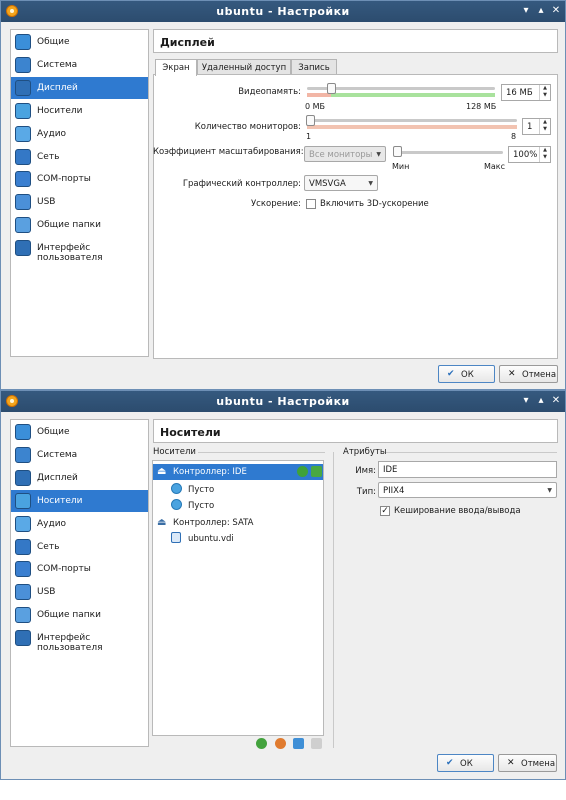 Image resolution: width=566 pixels, height=800 pixels. What do you see at coordinates (341, 183) in the screenshot?
I see `graphics-controller-combo: VMSVGA ▼` at bounding box center [341, 183].